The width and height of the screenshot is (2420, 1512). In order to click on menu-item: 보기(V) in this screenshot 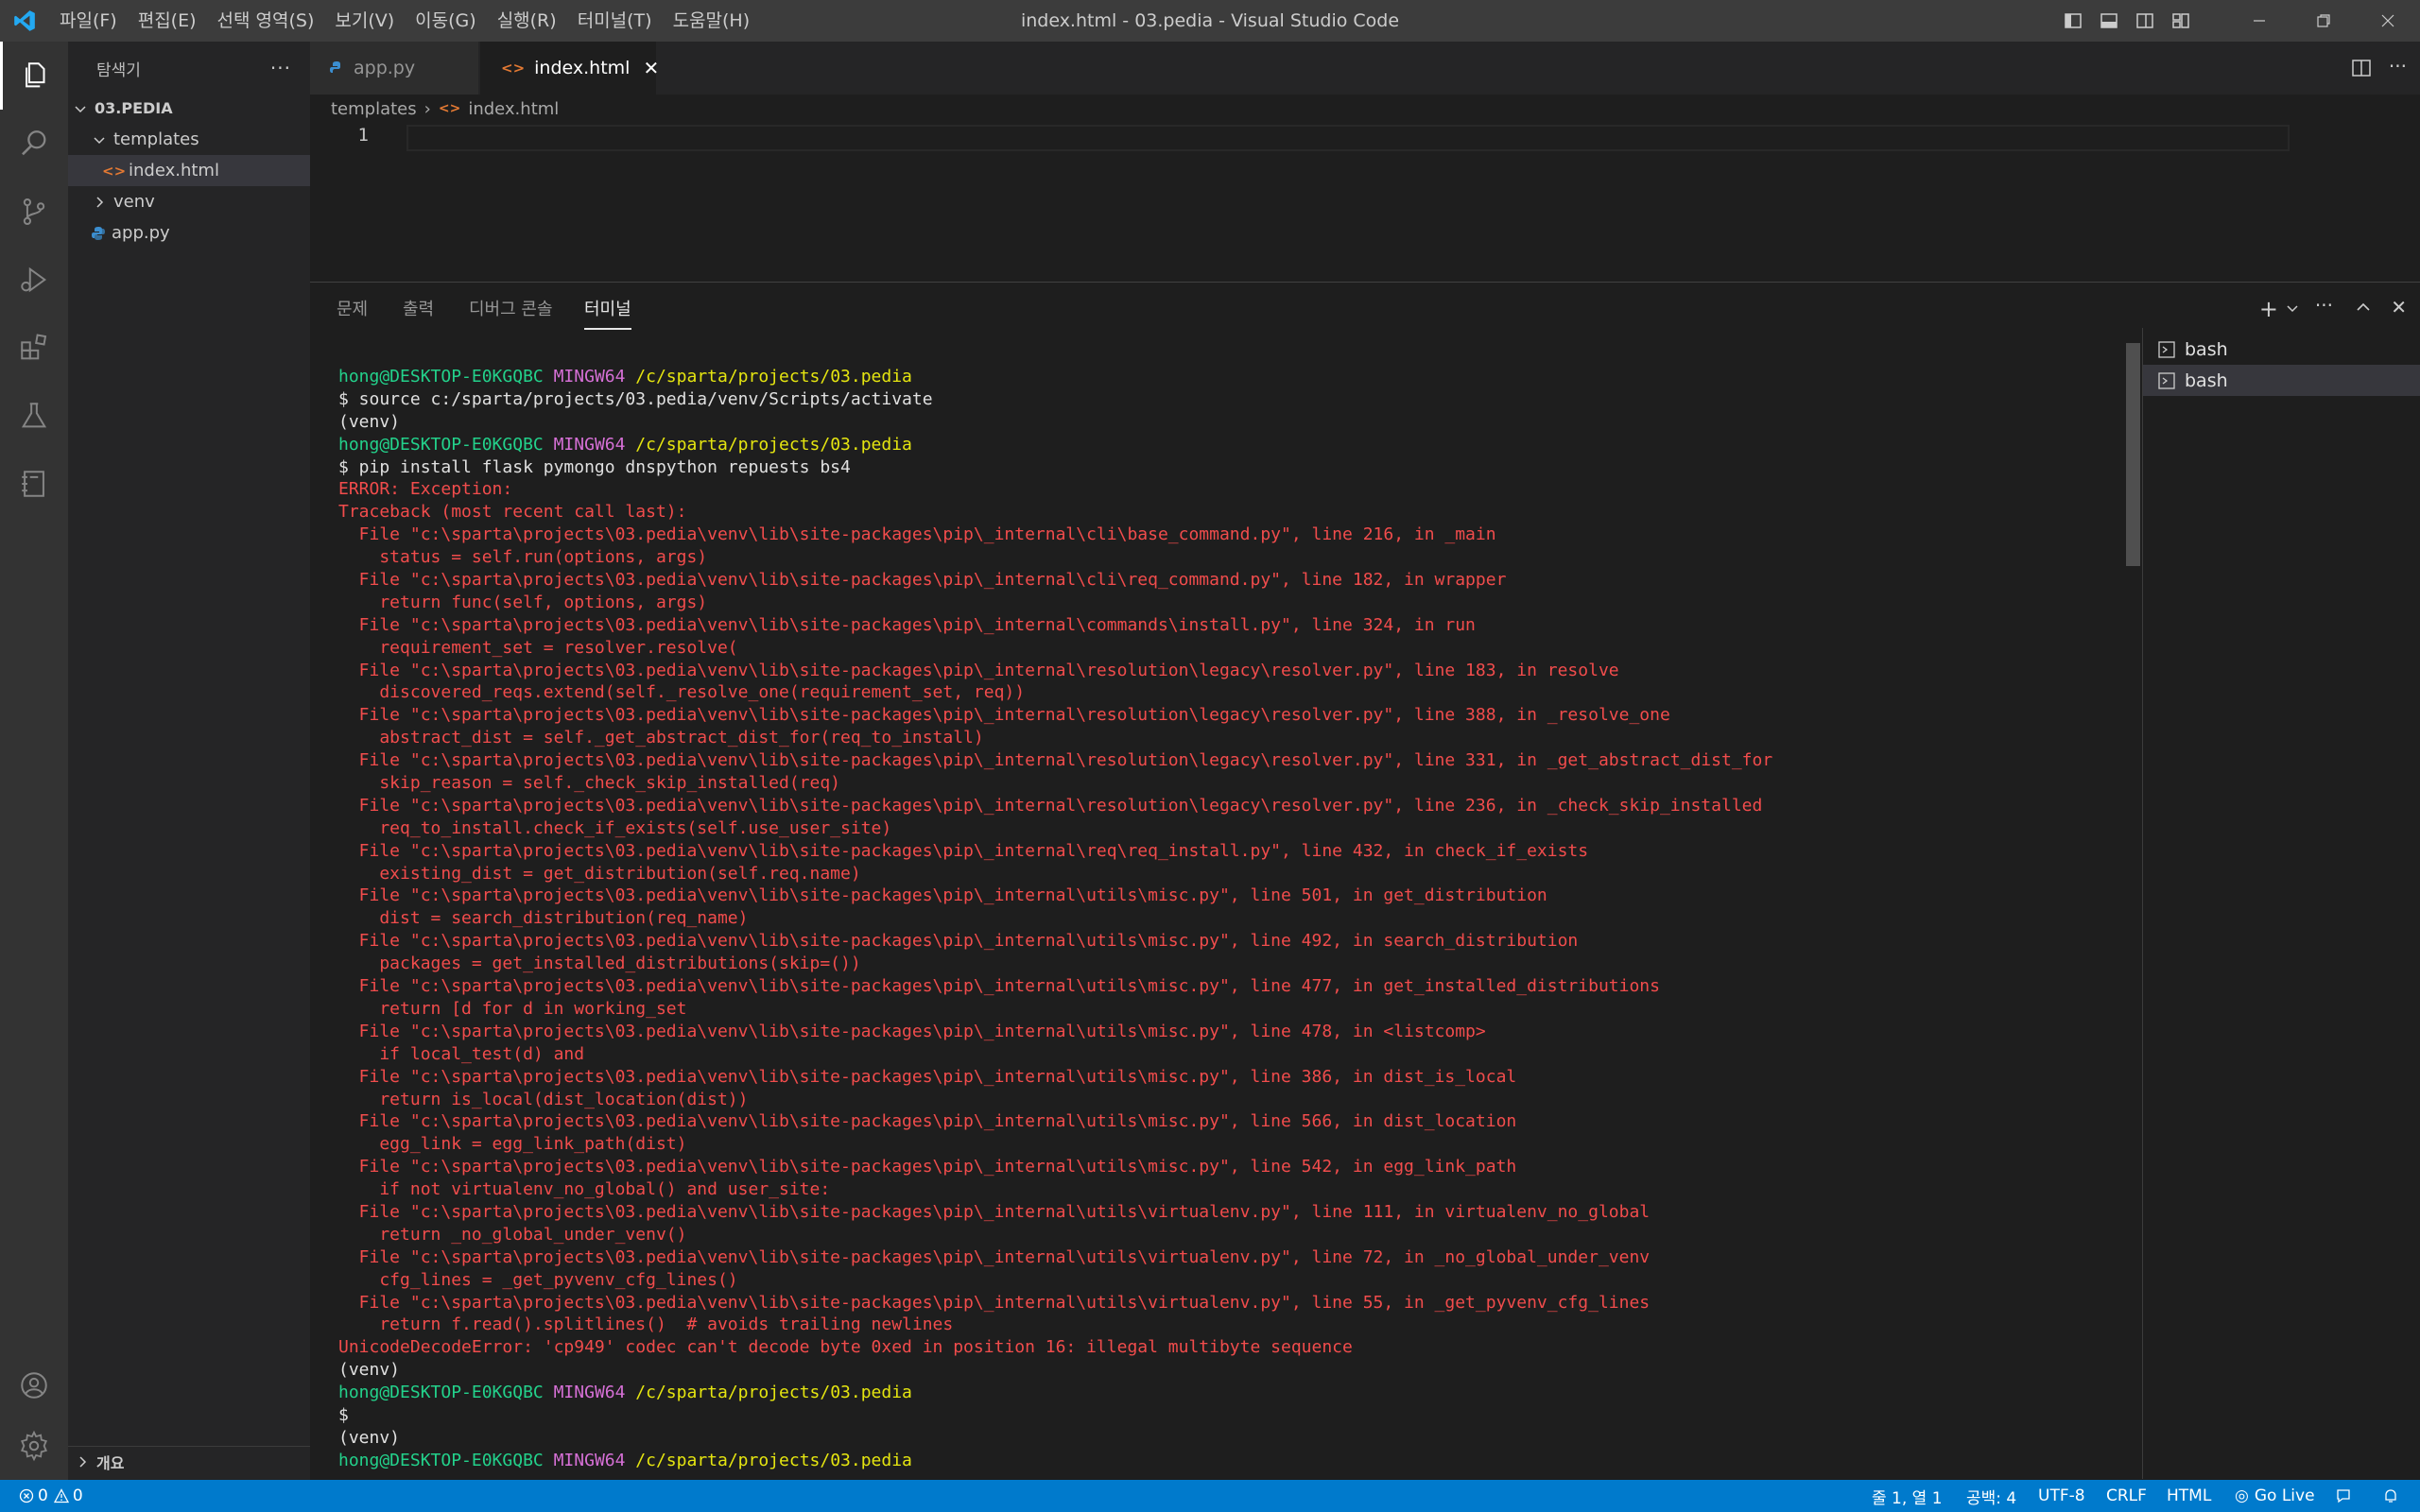, I will do `click(364, 21)`.